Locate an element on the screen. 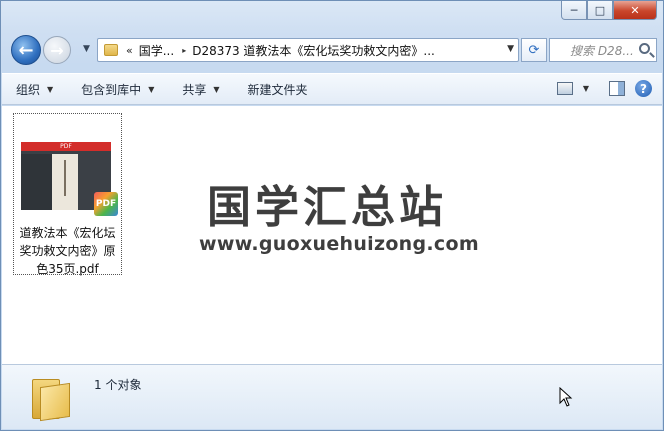  new-folder-label: 新建文件夹 is located at coordinates (277, 89).